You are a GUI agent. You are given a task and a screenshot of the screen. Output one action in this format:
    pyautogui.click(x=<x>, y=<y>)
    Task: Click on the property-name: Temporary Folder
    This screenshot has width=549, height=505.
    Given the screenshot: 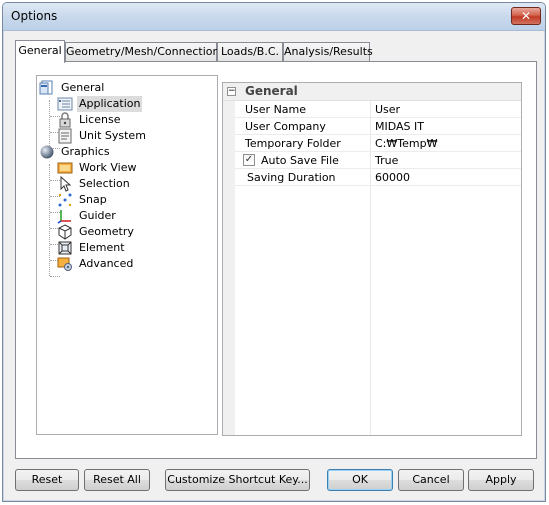 What is the action you would take?
    pyautogui.click(x=293, y=143)
    